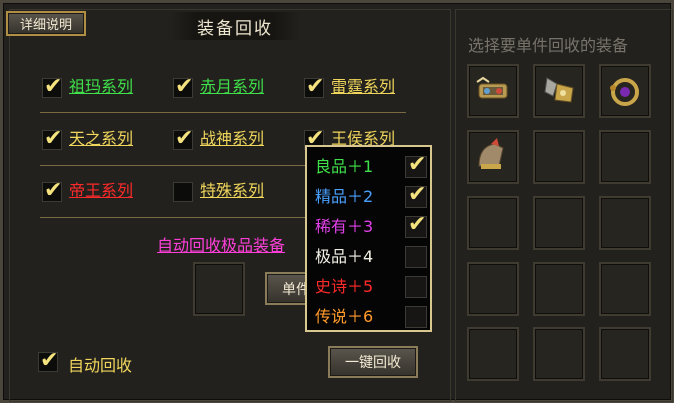 Image resolution: width=674 pixels, height=403 pixels. What do you see at coordinates (101, 87) in the screenshot?
I see `series-label-zuma: 祖玛系列` at bounding box center [101, 87].